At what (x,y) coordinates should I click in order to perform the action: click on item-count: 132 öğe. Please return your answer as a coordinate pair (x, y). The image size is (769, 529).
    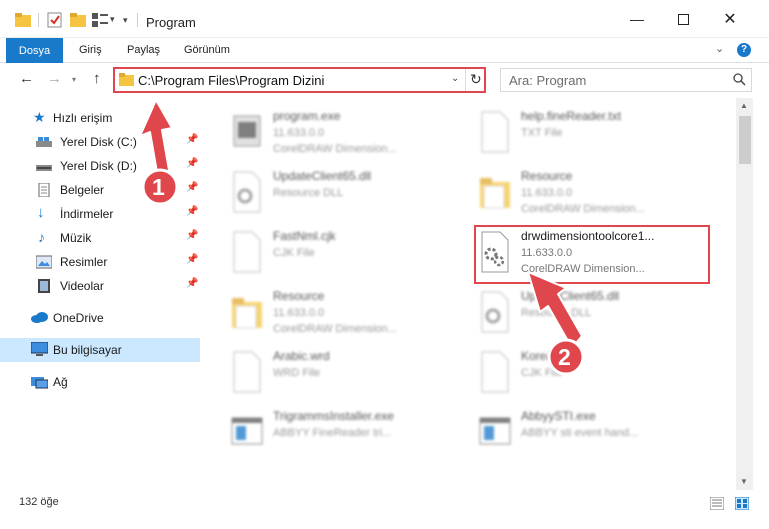
    Looking at the image, I should click on (39, 502).